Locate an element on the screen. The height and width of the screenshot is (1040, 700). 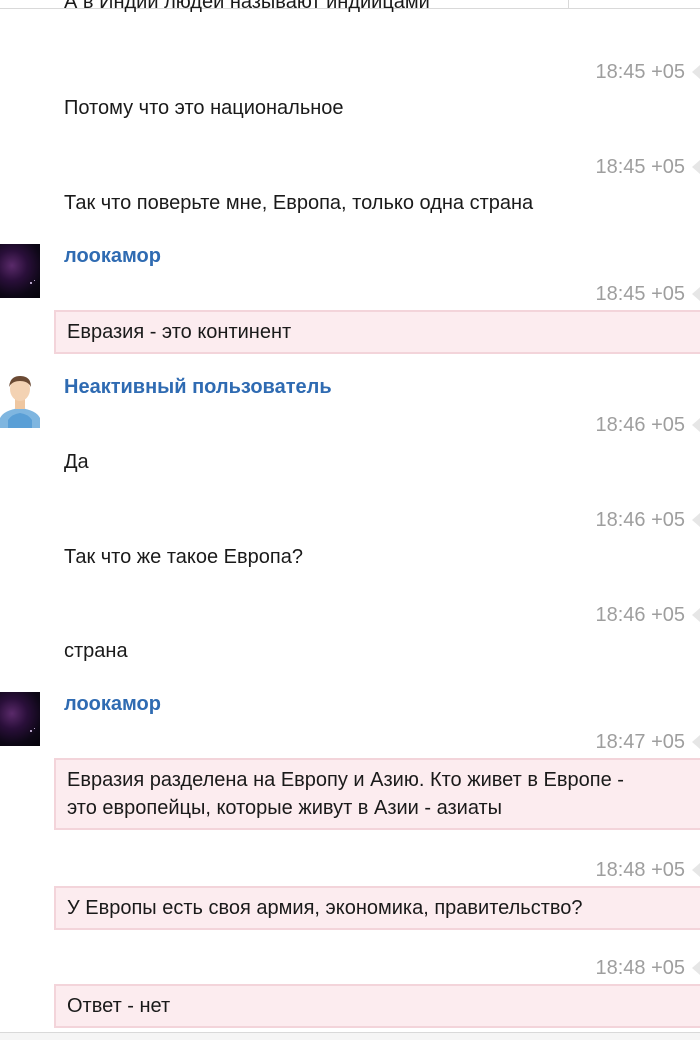
message-text: страна is located at coordinates (96, 651).